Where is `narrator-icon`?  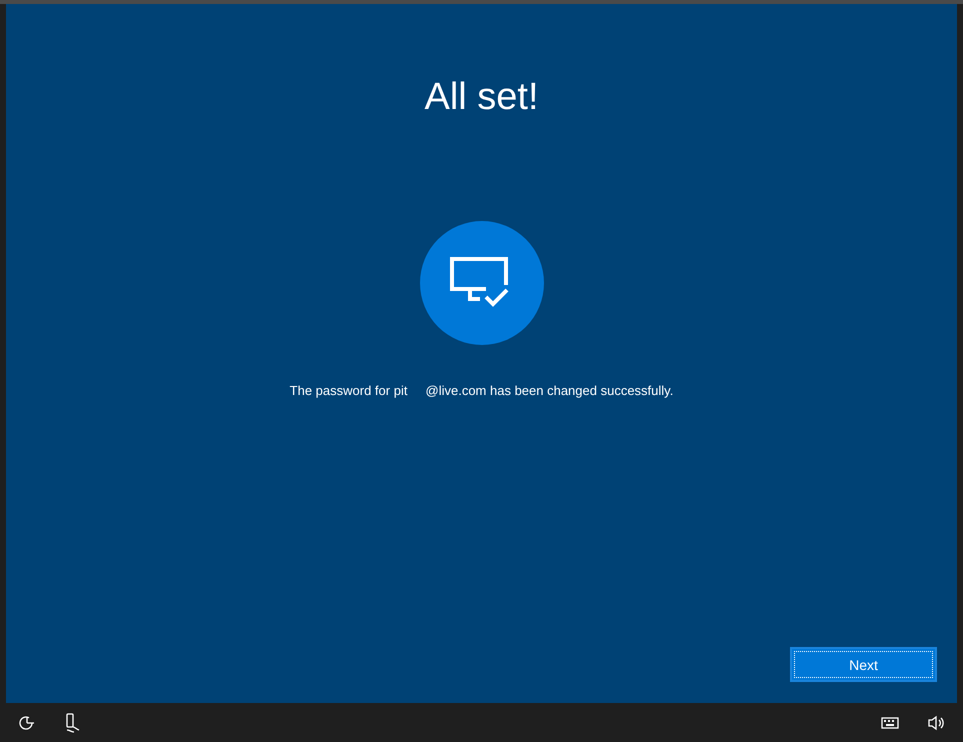 narrator-icon is located at coordinates (72, 722).